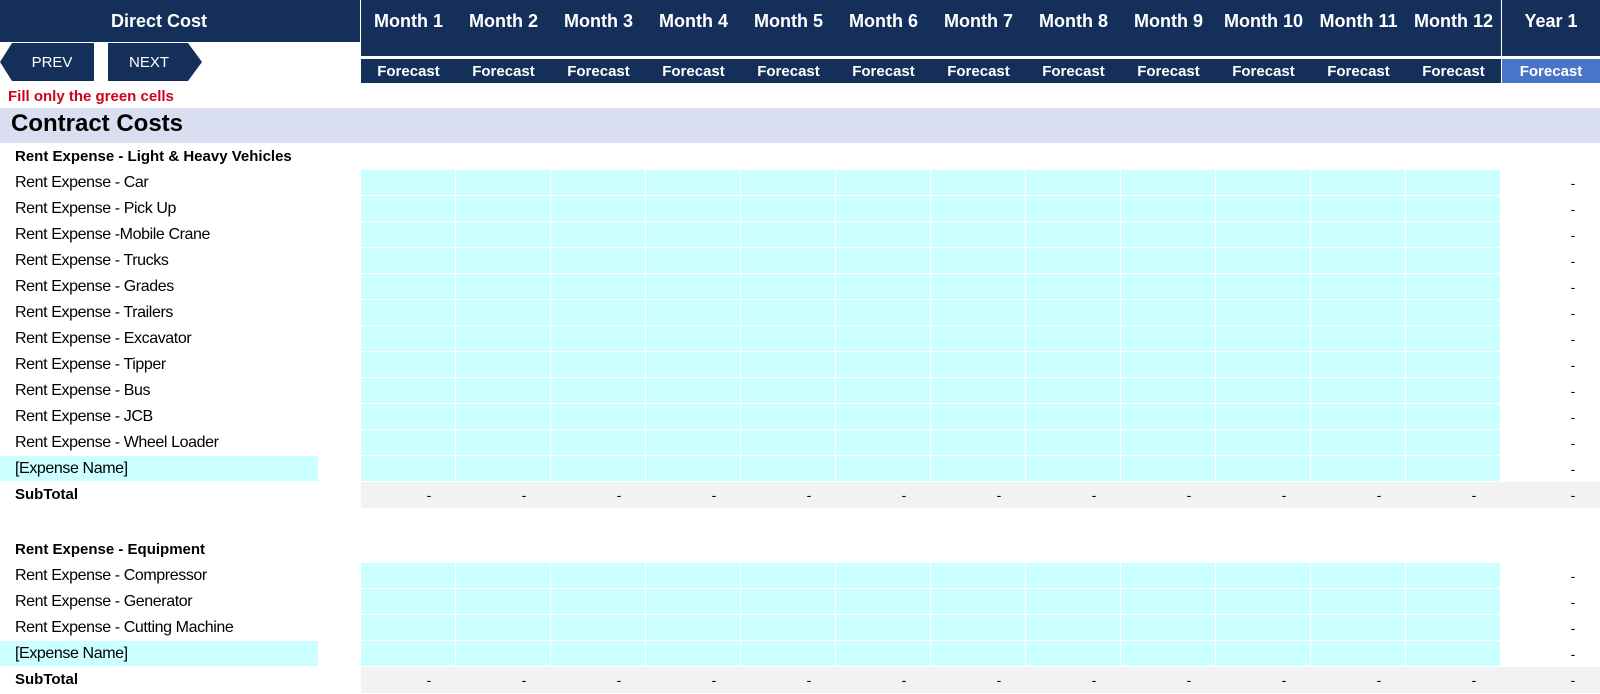  Describe the element at coordinates (155, 62) in the screenshot. I see `next-button: NEXT` at that location.